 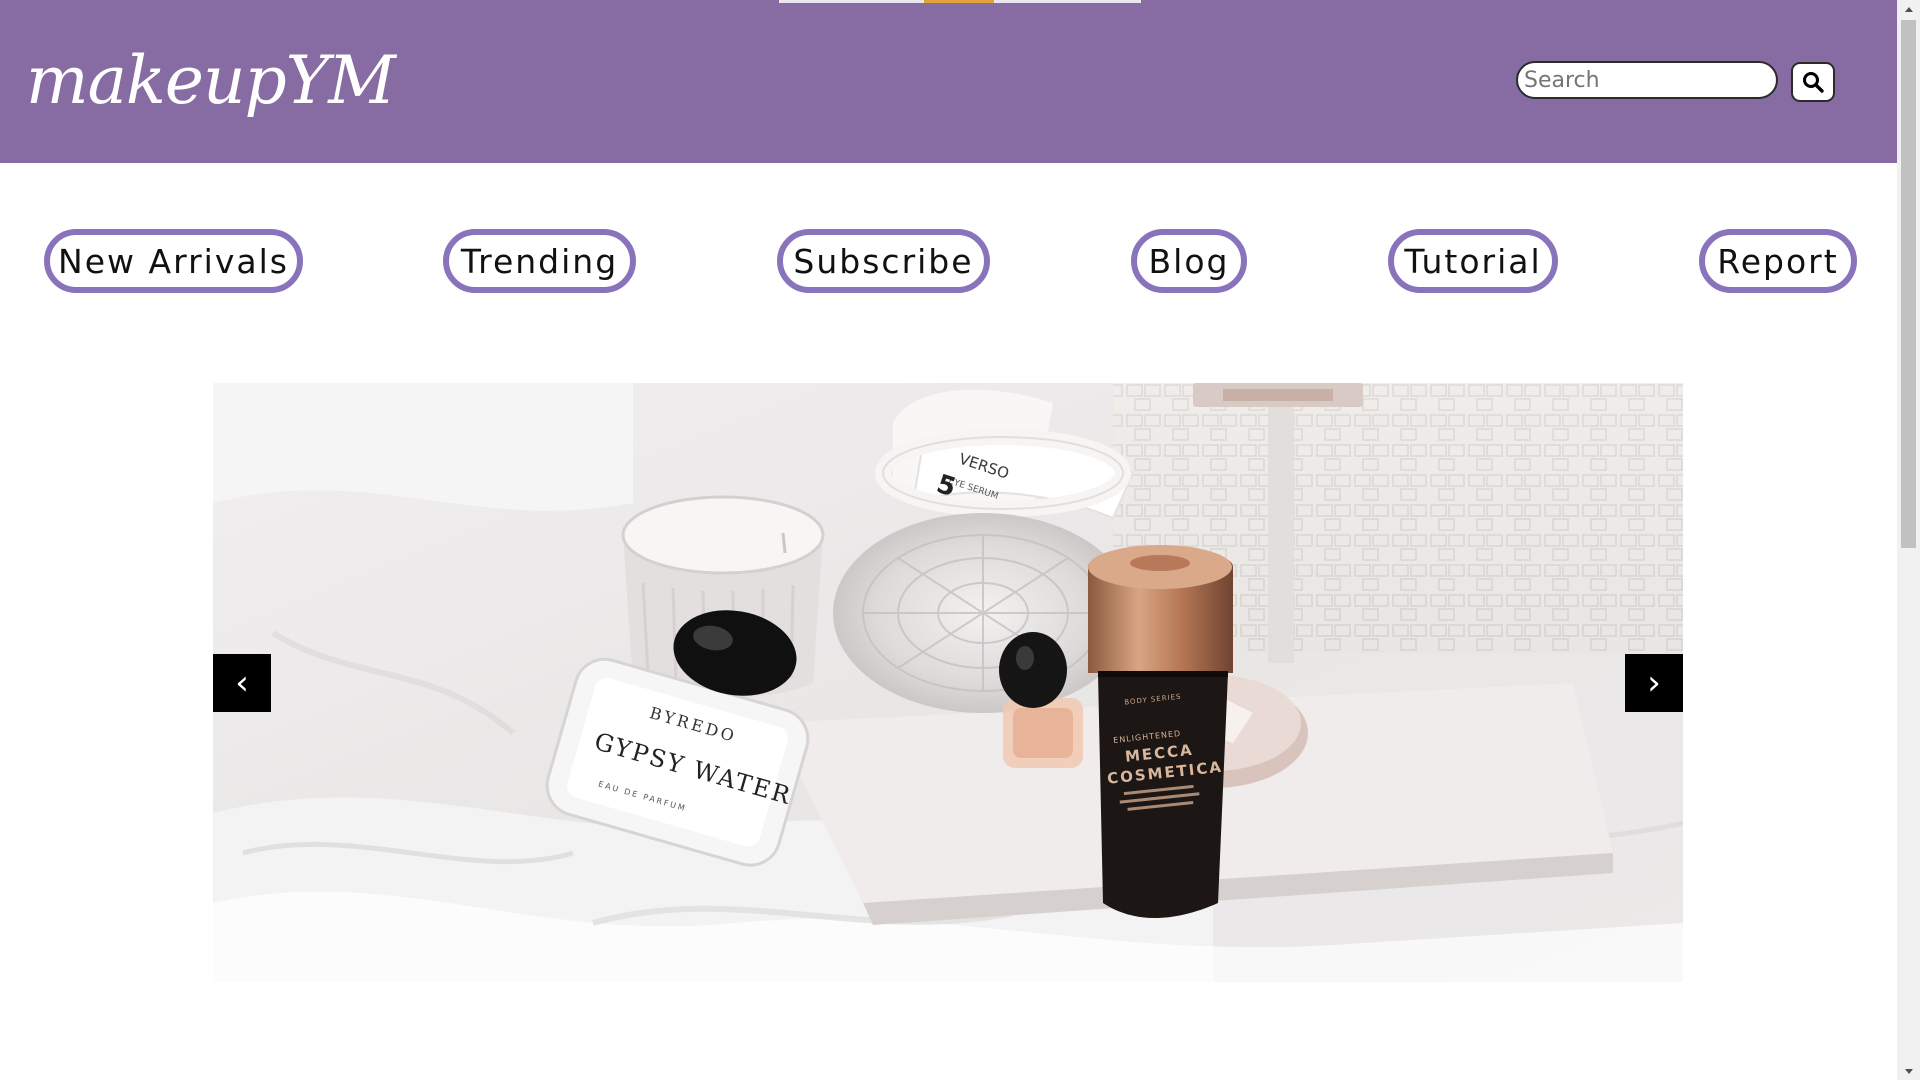 I want to click on nav-tutorial: Tutorial, so click(x=1473, y=261).